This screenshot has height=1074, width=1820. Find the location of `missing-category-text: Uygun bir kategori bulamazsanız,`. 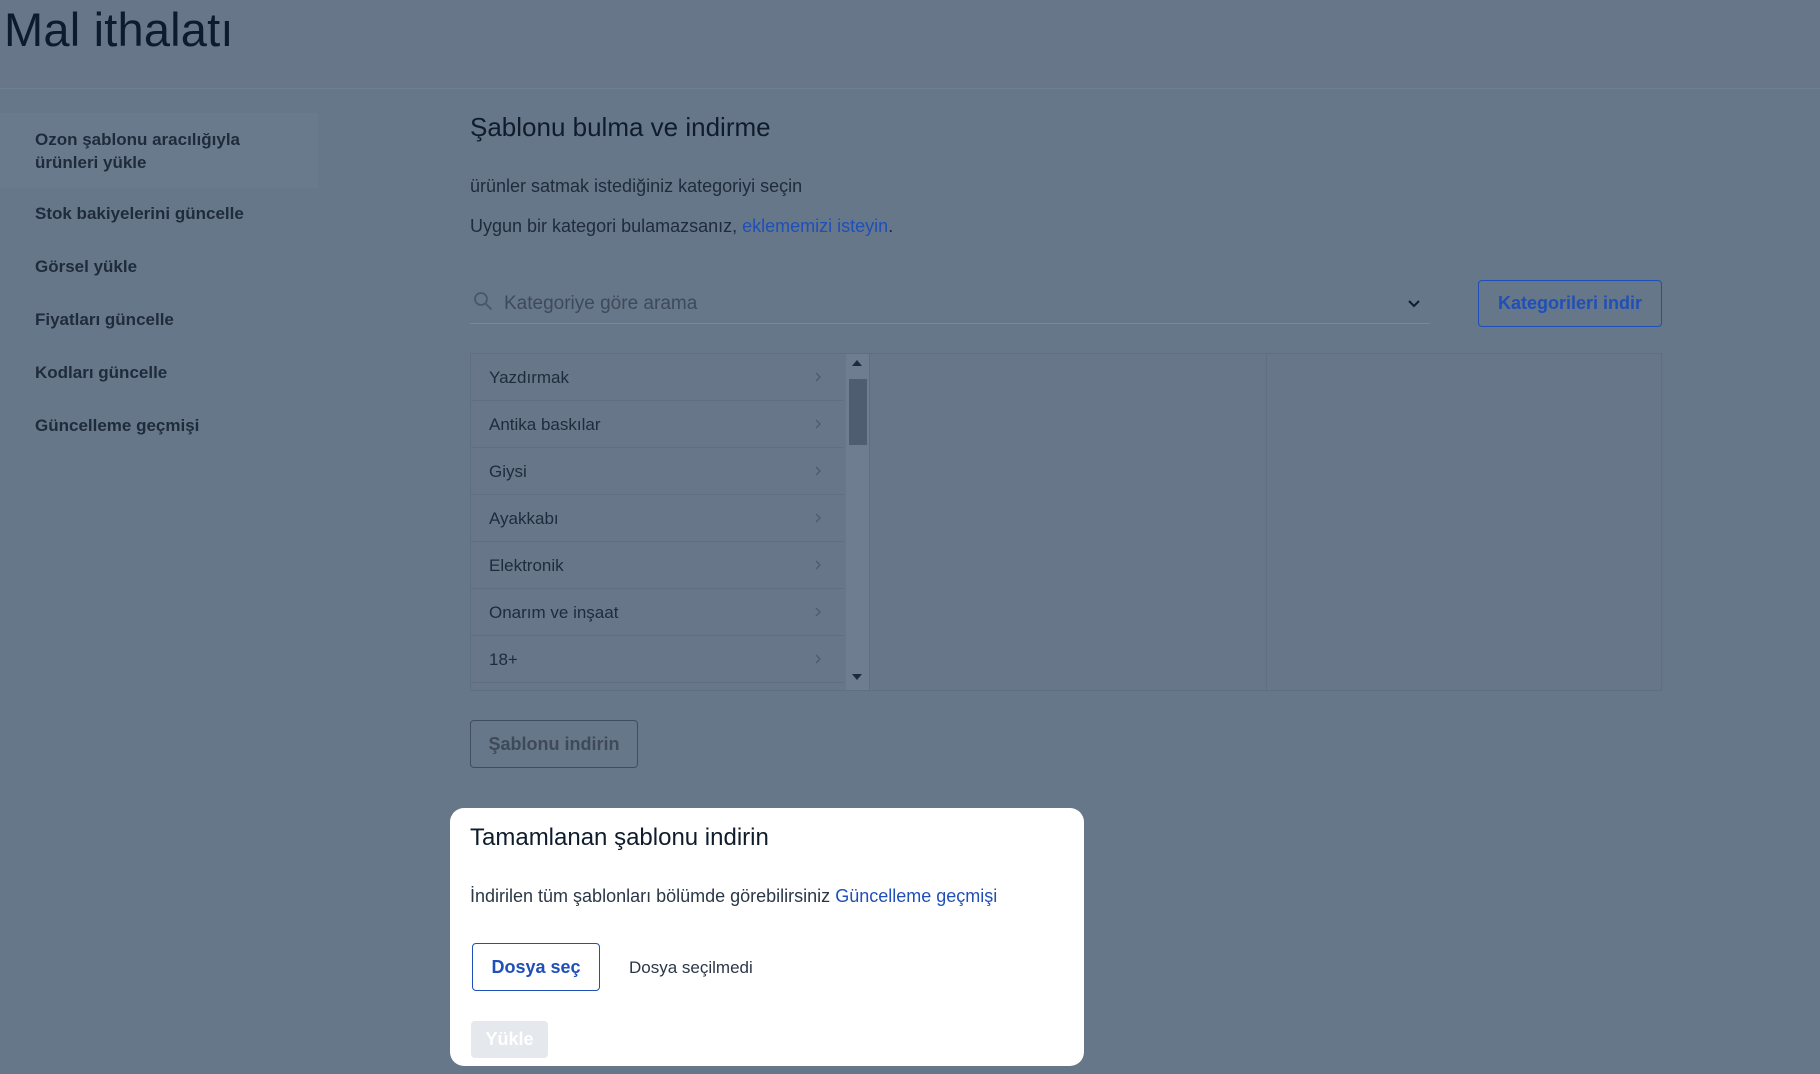

missing-category-text: Uygun bir kategori bulamazsanız, is located at coordinates (606, 226).